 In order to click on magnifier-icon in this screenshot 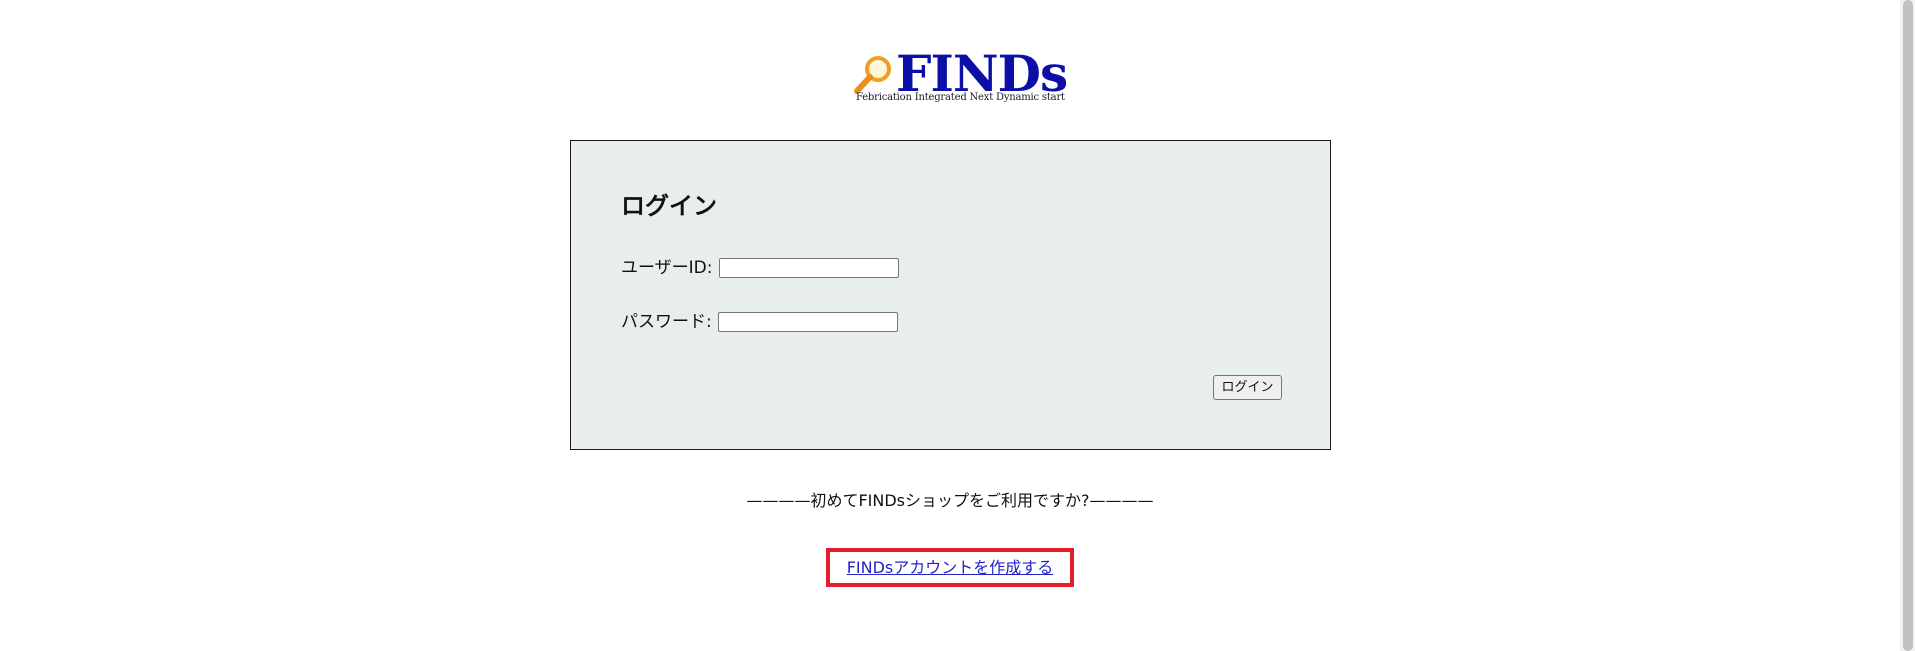, I will do `click(872, 75)`.